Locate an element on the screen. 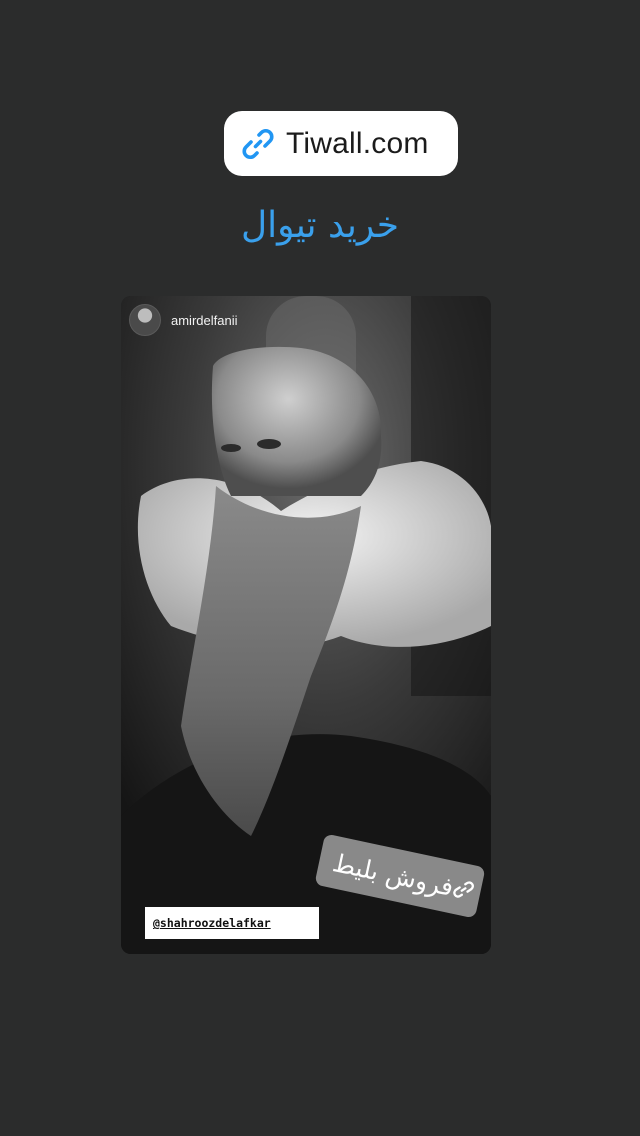 The width and height of the screenshot is (640, 1136). avatar is located at coordinates (145, 320).